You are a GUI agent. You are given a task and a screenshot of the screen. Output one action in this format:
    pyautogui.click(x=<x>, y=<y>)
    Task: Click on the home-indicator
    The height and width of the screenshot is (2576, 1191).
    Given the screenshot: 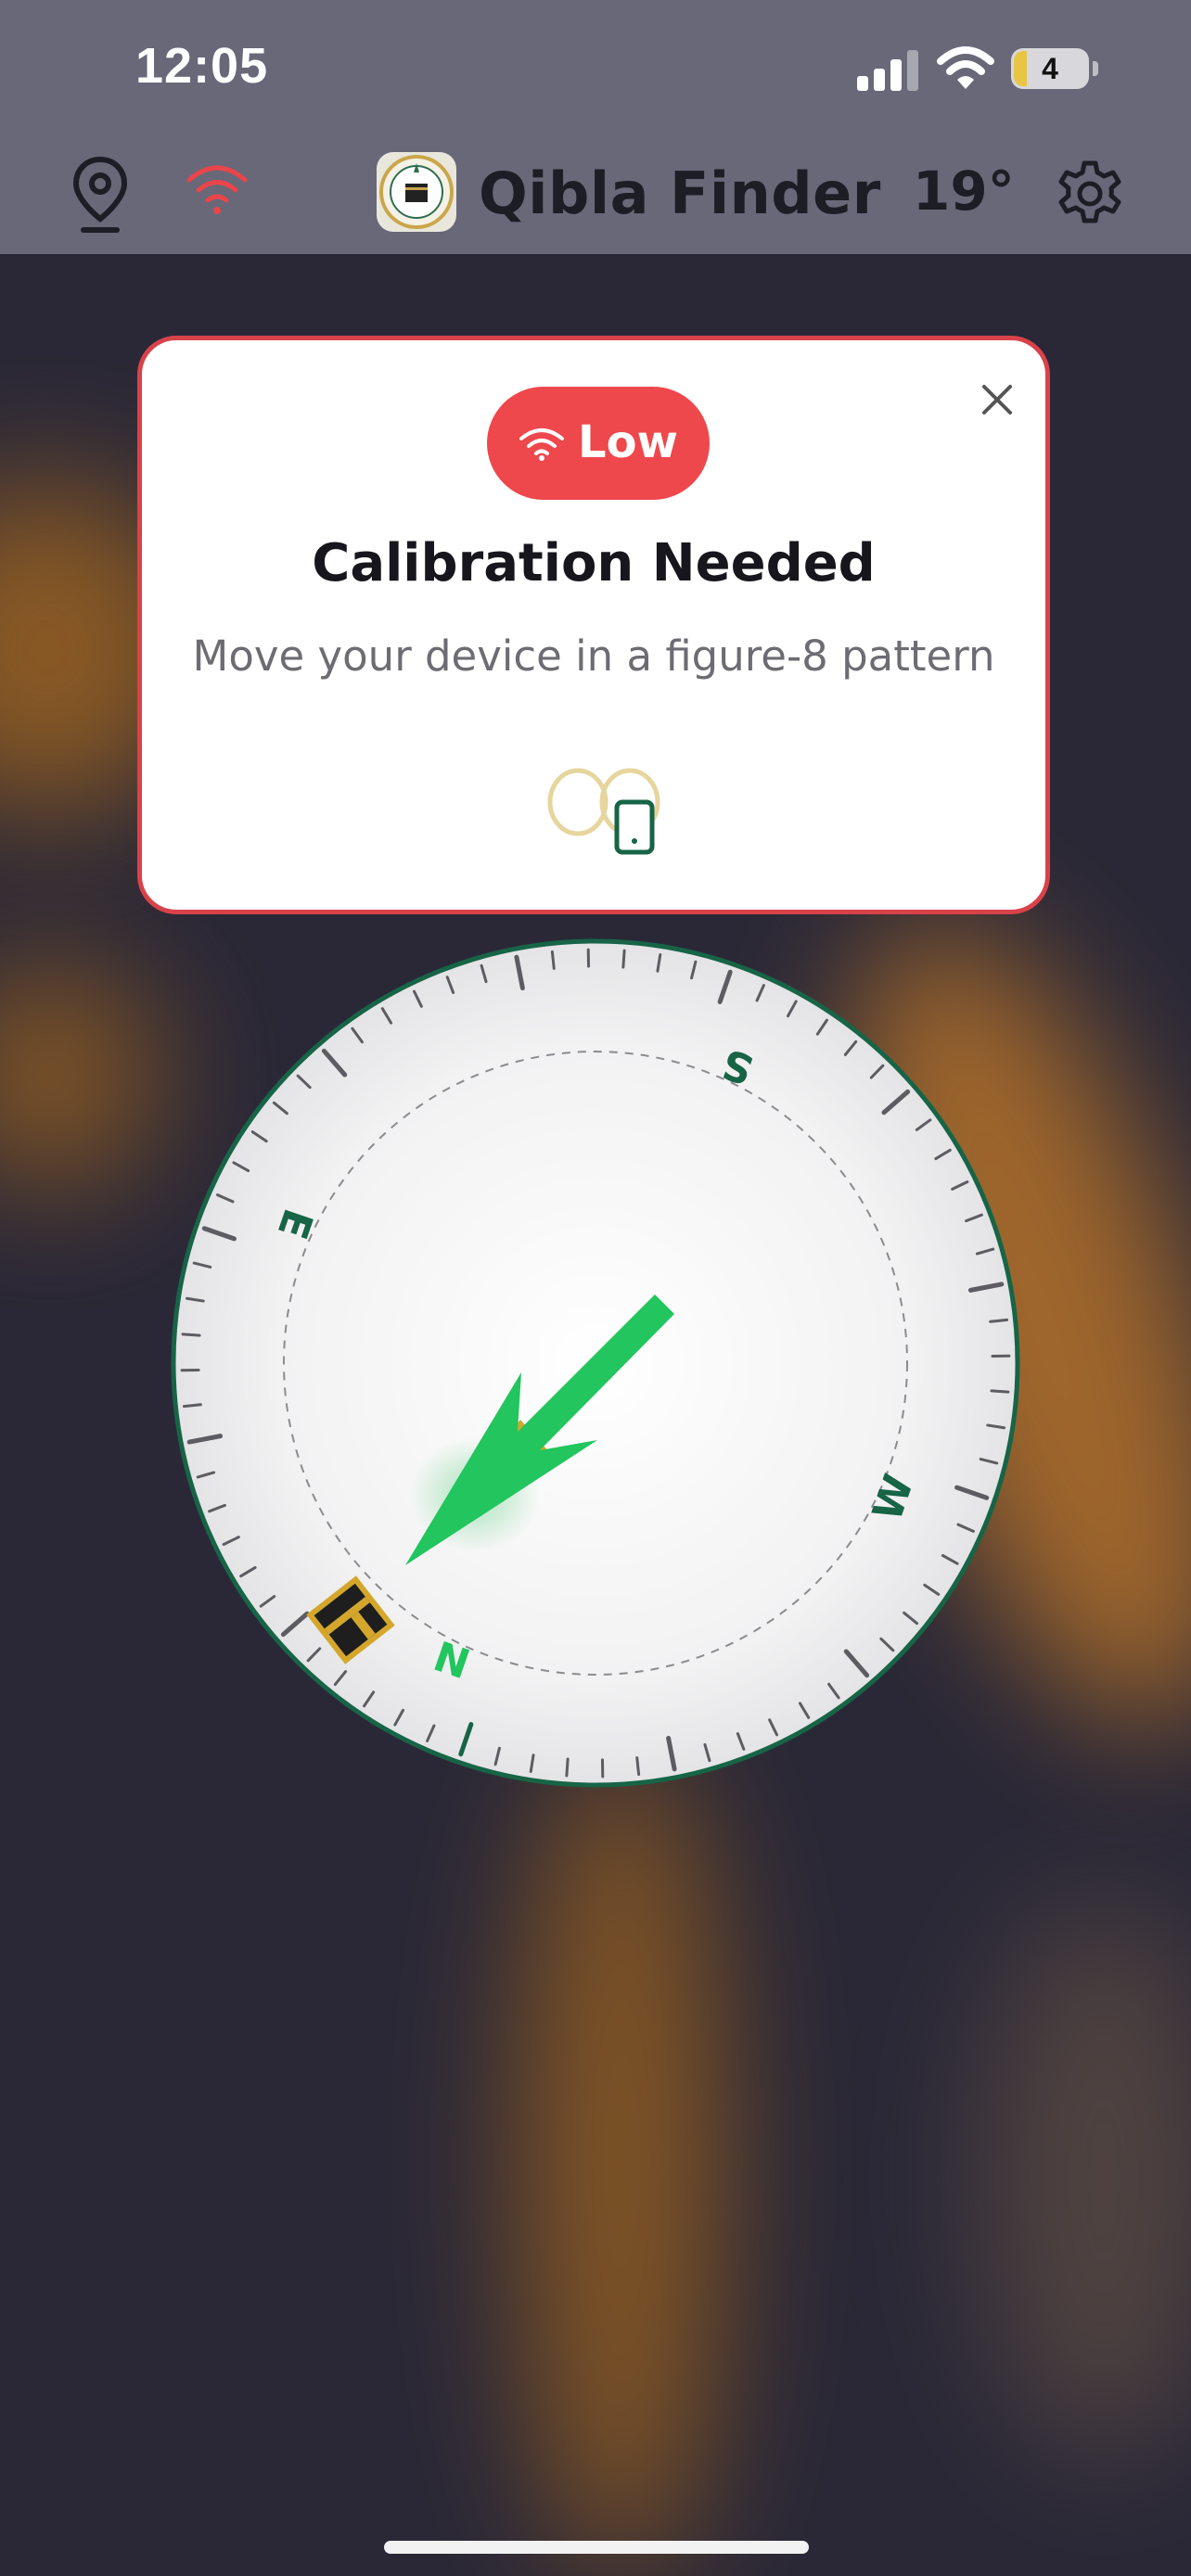 What is the action you would take?
    pyautogui.click(x=597, y=2547)
    